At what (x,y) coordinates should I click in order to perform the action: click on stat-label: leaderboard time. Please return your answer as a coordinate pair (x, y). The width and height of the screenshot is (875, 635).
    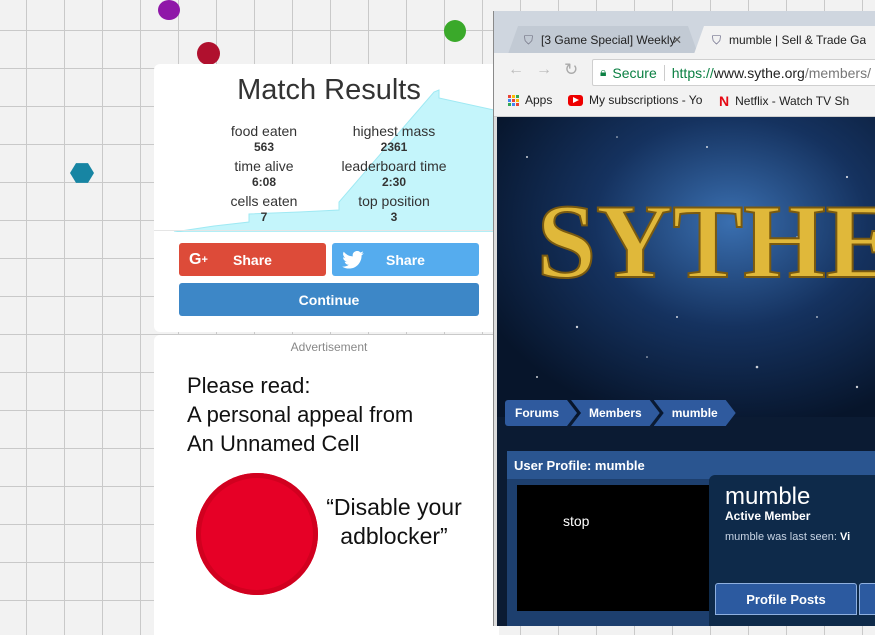
    Looking at the image, I should click on (394, 166).